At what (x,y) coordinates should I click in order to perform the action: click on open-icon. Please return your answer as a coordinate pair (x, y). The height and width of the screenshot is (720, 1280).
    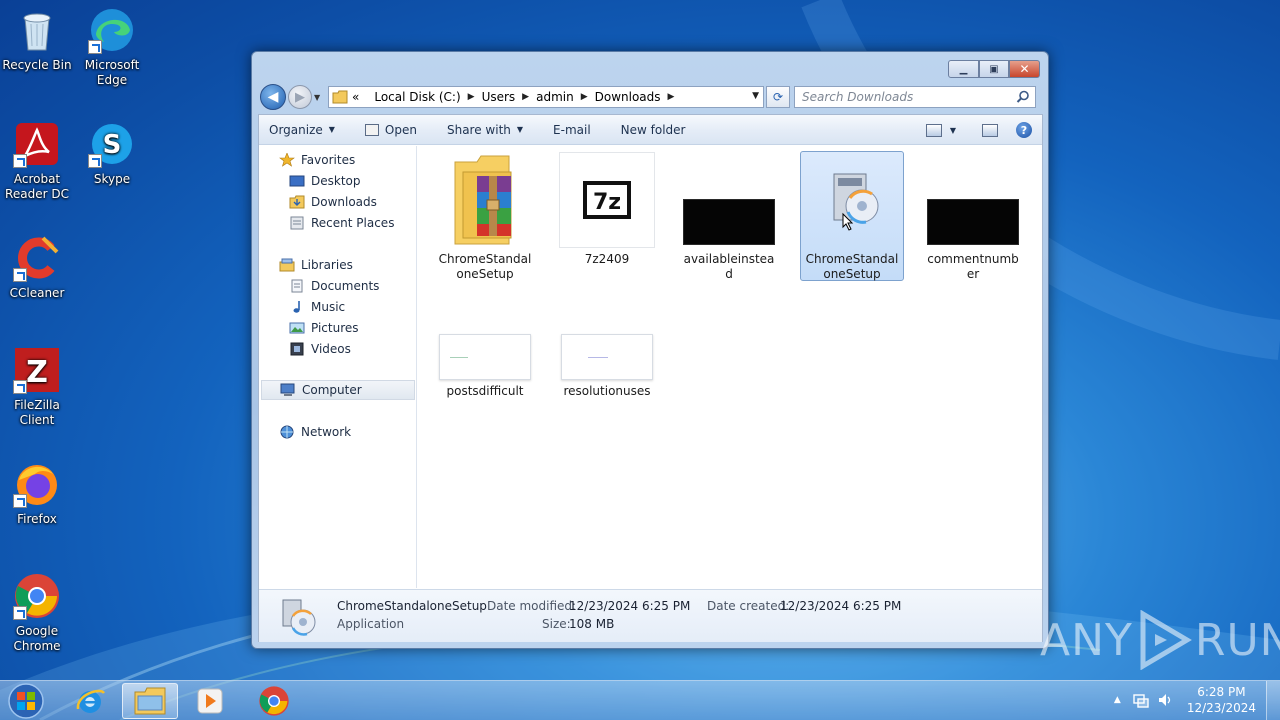
    Looking at the image, I should click on (371, 129).